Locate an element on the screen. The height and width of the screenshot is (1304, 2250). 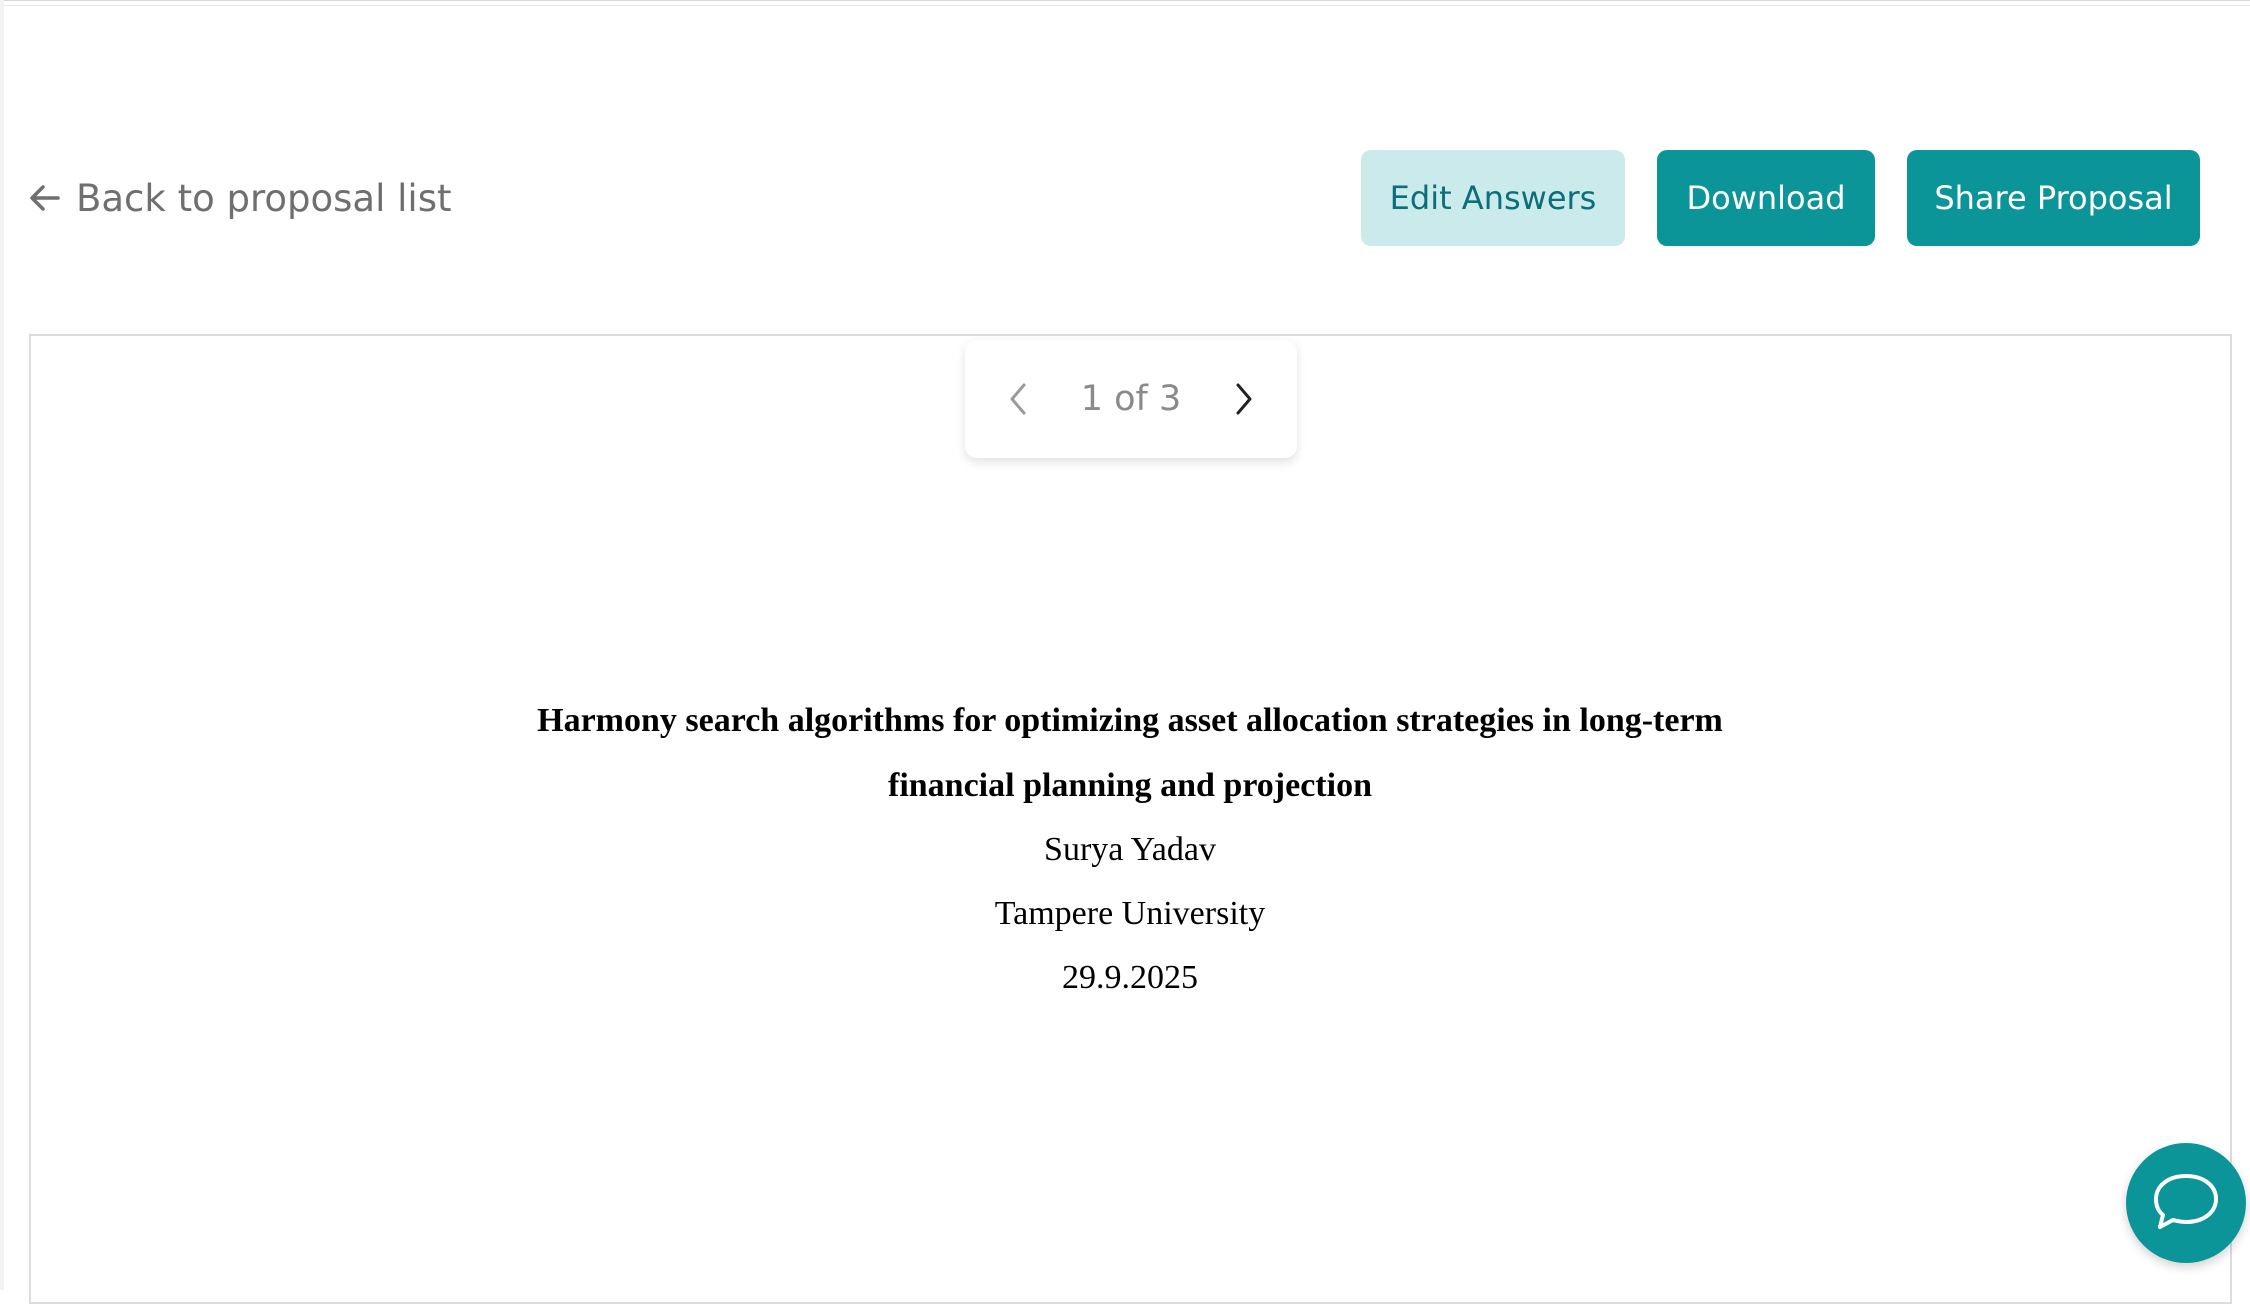
page-indicator: 1 of 3 is located at coordinates (1131, 399).